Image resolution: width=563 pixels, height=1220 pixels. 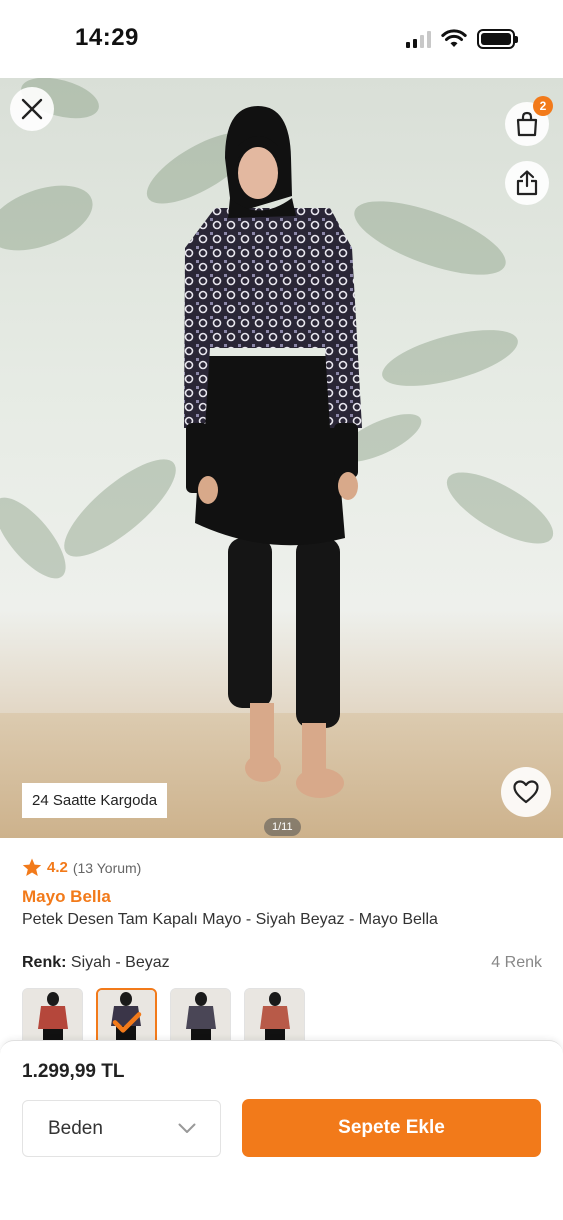 I want to click on status-bar: 14:29, so click(x=281, y=39).